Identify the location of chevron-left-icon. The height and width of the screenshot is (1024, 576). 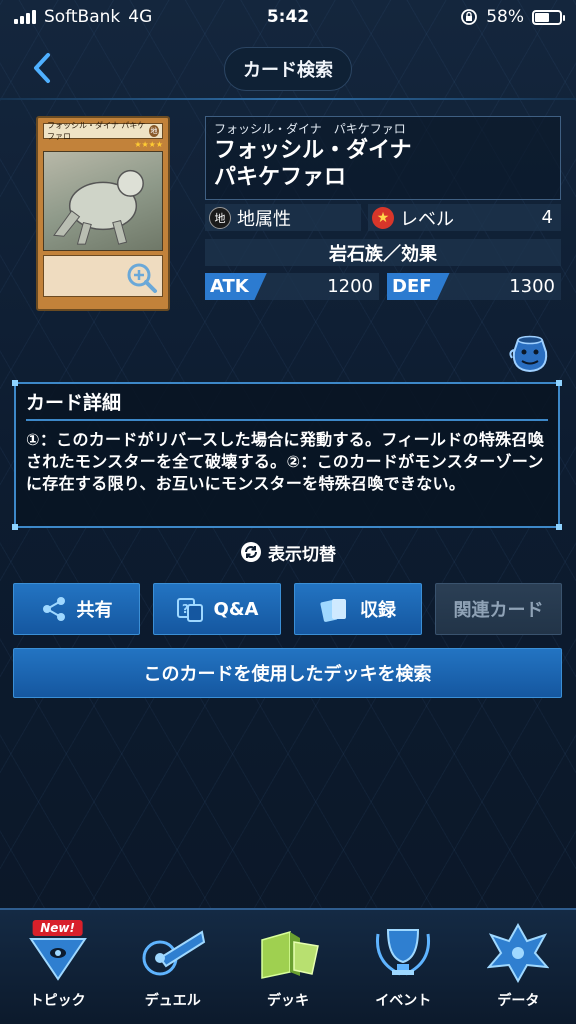
(42, 68).